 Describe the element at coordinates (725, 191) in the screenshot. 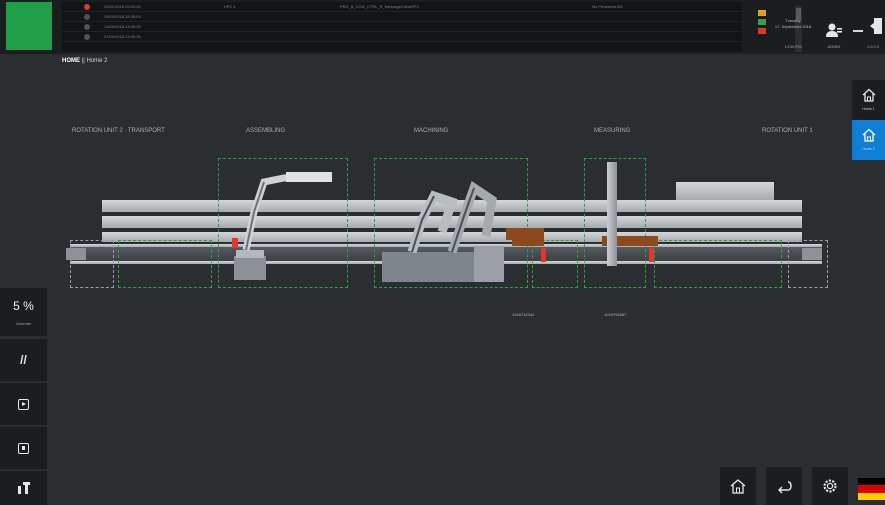

I see `storage-rack` at that location.